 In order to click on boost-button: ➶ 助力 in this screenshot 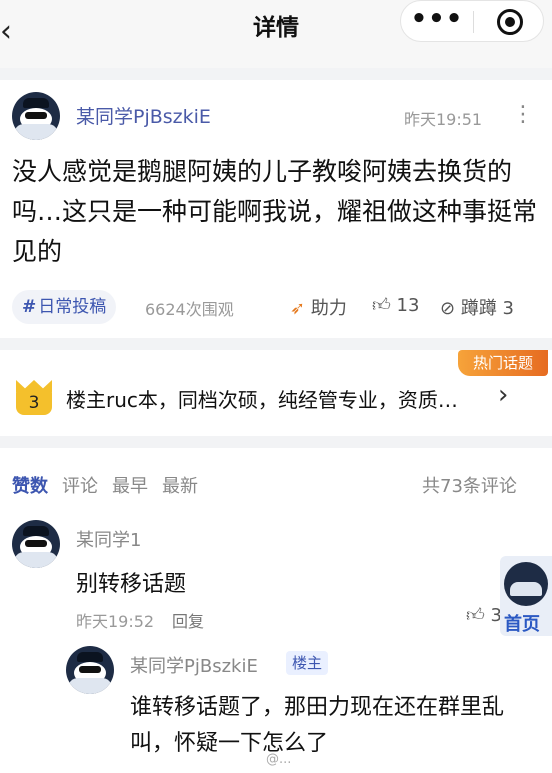, I will do `click(318, 307)`.